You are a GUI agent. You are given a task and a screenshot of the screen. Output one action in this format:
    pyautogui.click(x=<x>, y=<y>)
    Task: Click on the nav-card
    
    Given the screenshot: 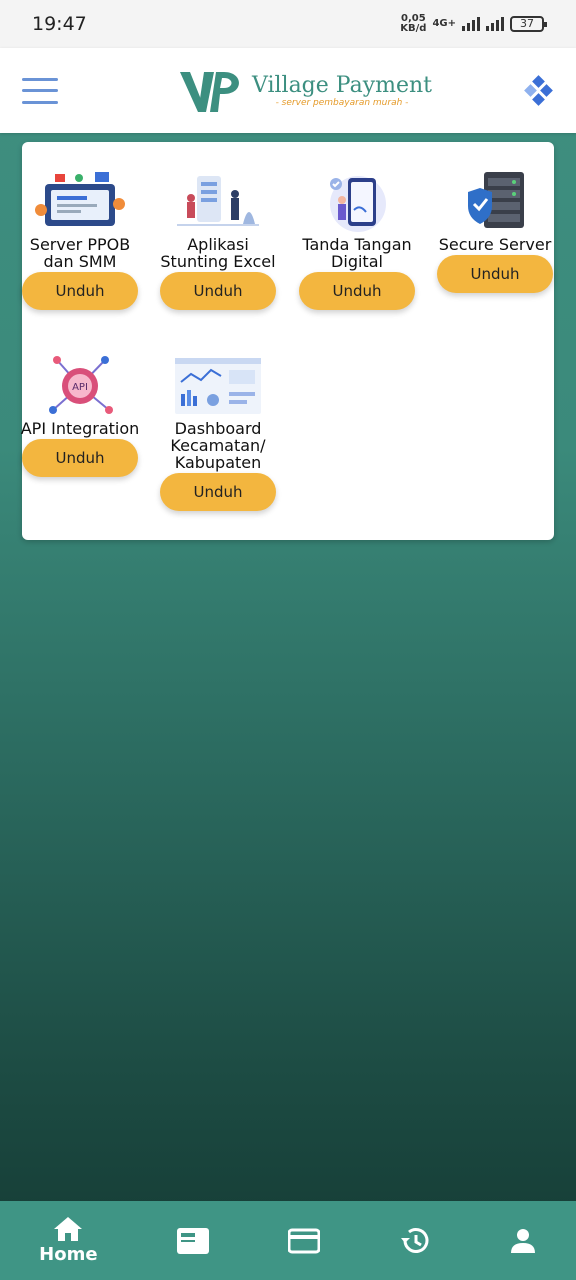 What is the action you would take?
    pyautogui.click(x=193, y=1241)
    